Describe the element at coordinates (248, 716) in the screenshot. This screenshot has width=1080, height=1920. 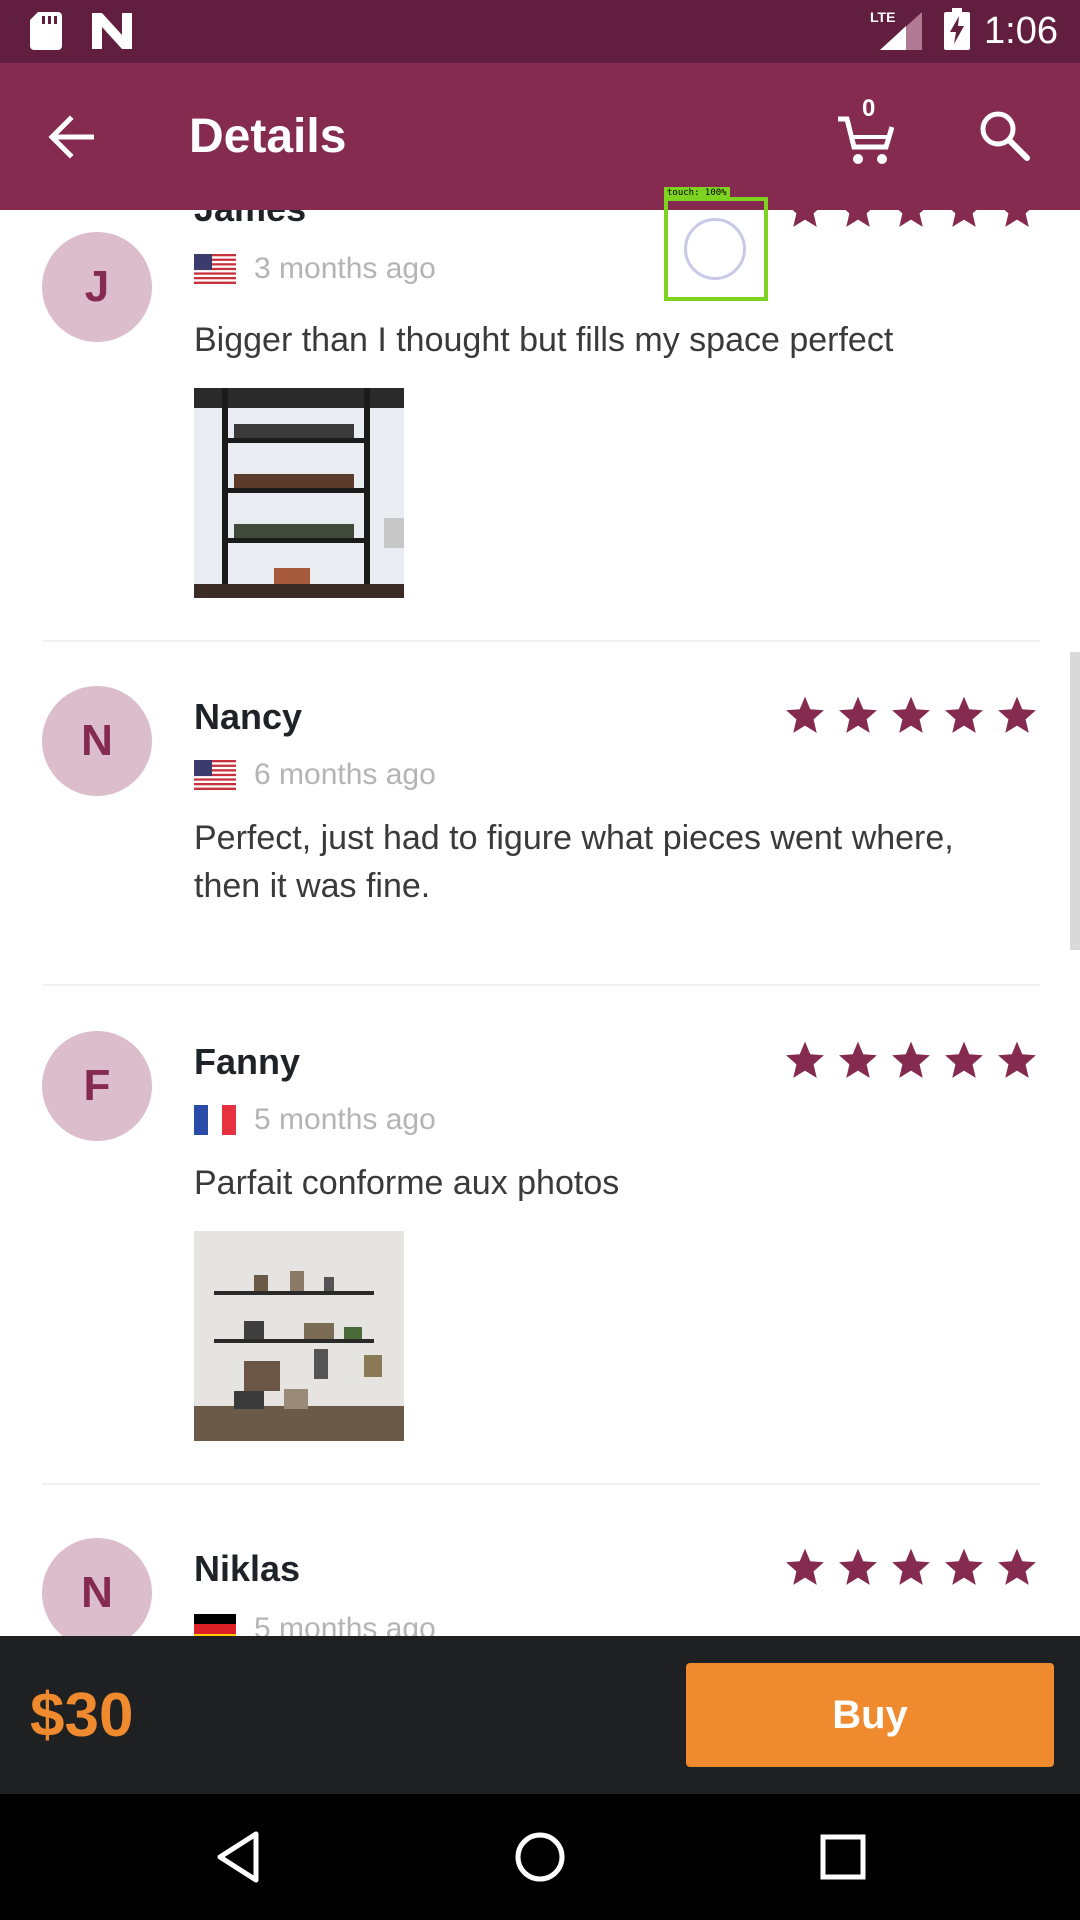
I see `reviewer-name: Nancy` at that location.